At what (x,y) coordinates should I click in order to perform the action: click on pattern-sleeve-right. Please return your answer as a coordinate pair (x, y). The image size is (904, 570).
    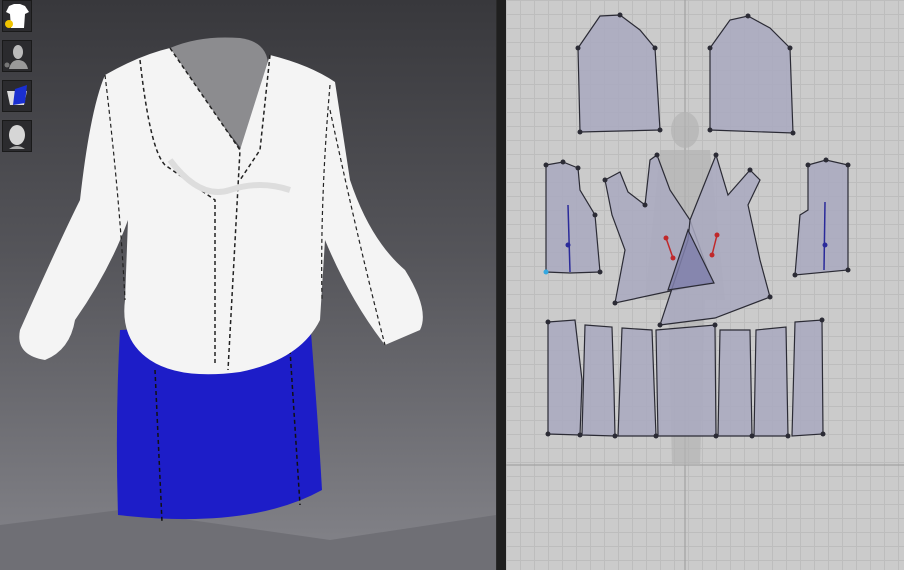
    Looking at the image, I should click on (751, 74).